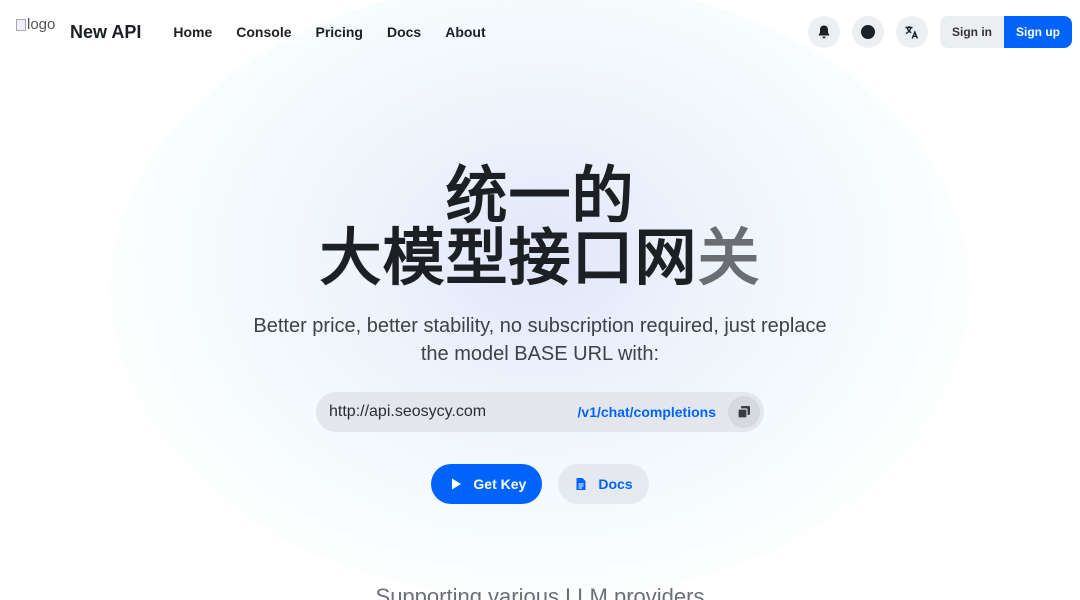 The image size is (1080, 600). I want to click on logo-alt-text: logo, so click(41, 24).